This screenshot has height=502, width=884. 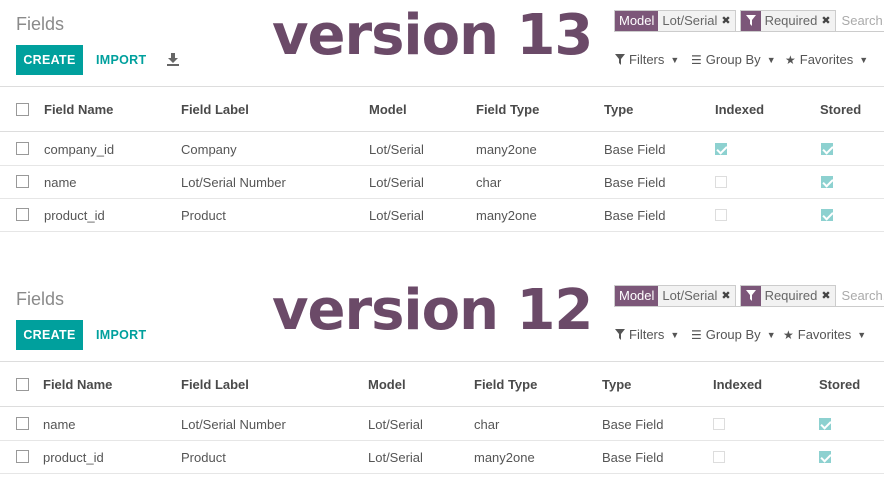 I want to click on version-label: version 13, so click(x=432, y=35).